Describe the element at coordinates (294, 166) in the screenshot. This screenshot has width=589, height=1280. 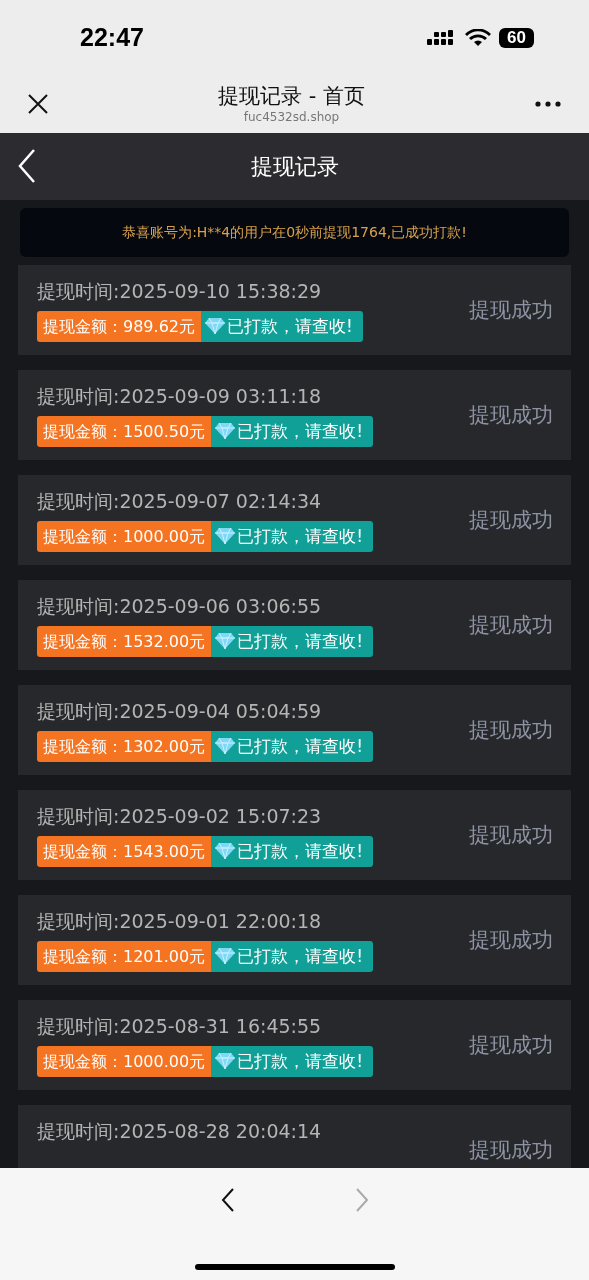
I see `header-title: 提现记录` at that location.